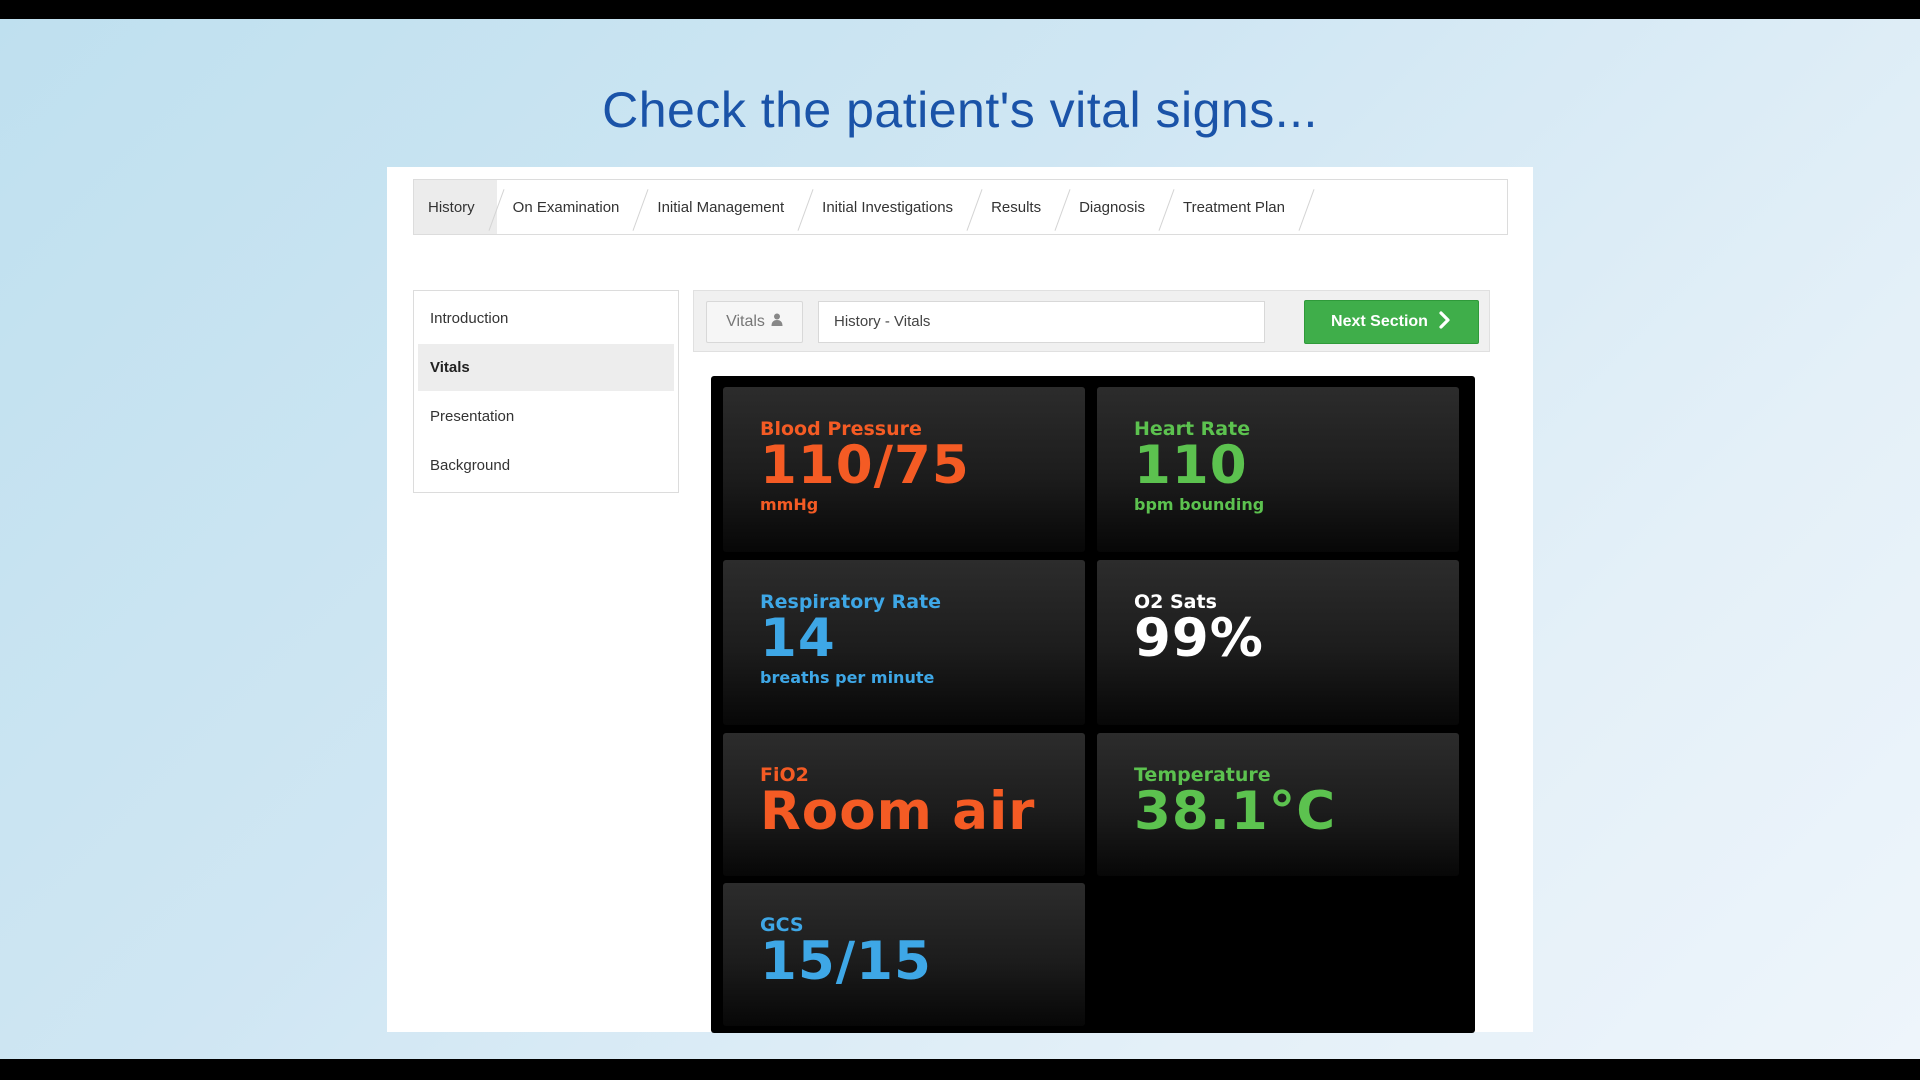 Image resolution: width=1920 pixels, height=1080 pixels. Describe the element at coordinates (546, 465) in the screenshot. I see `sidebar-item-background: Background` at that location.